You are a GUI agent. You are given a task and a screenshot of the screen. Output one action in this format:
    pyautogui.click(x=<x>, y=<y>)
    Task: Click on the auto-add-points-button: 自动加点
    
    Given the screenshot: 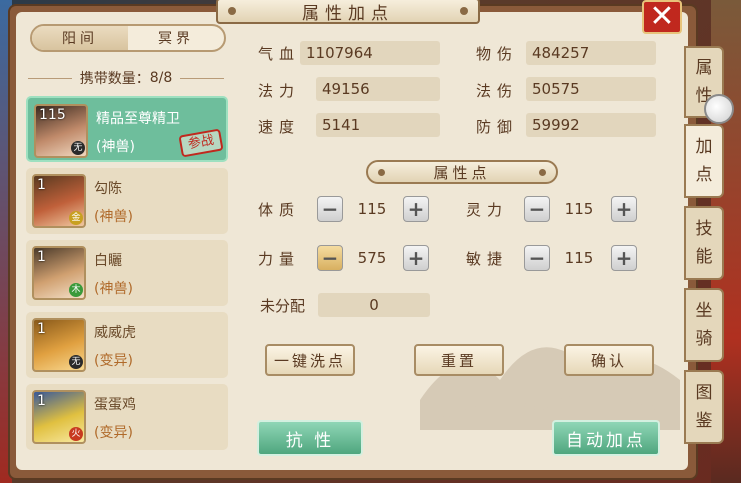 What is the action you would take?
    pyautogui.click(x=606, y=438)
    